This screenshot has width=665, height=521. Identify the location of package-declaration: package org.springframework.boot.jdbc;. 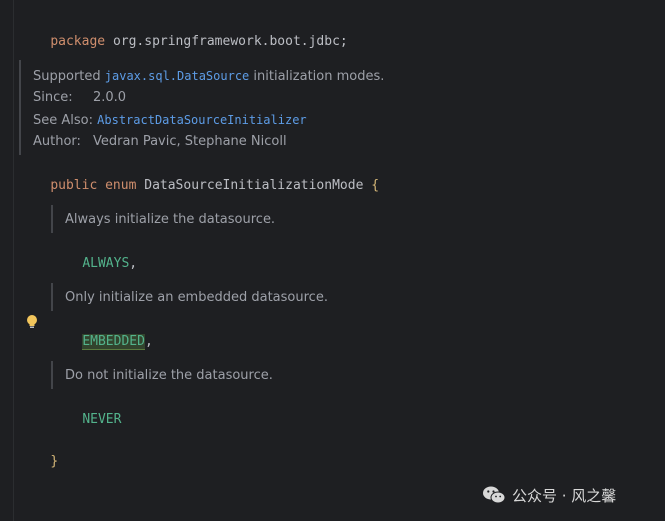
(183, 42).